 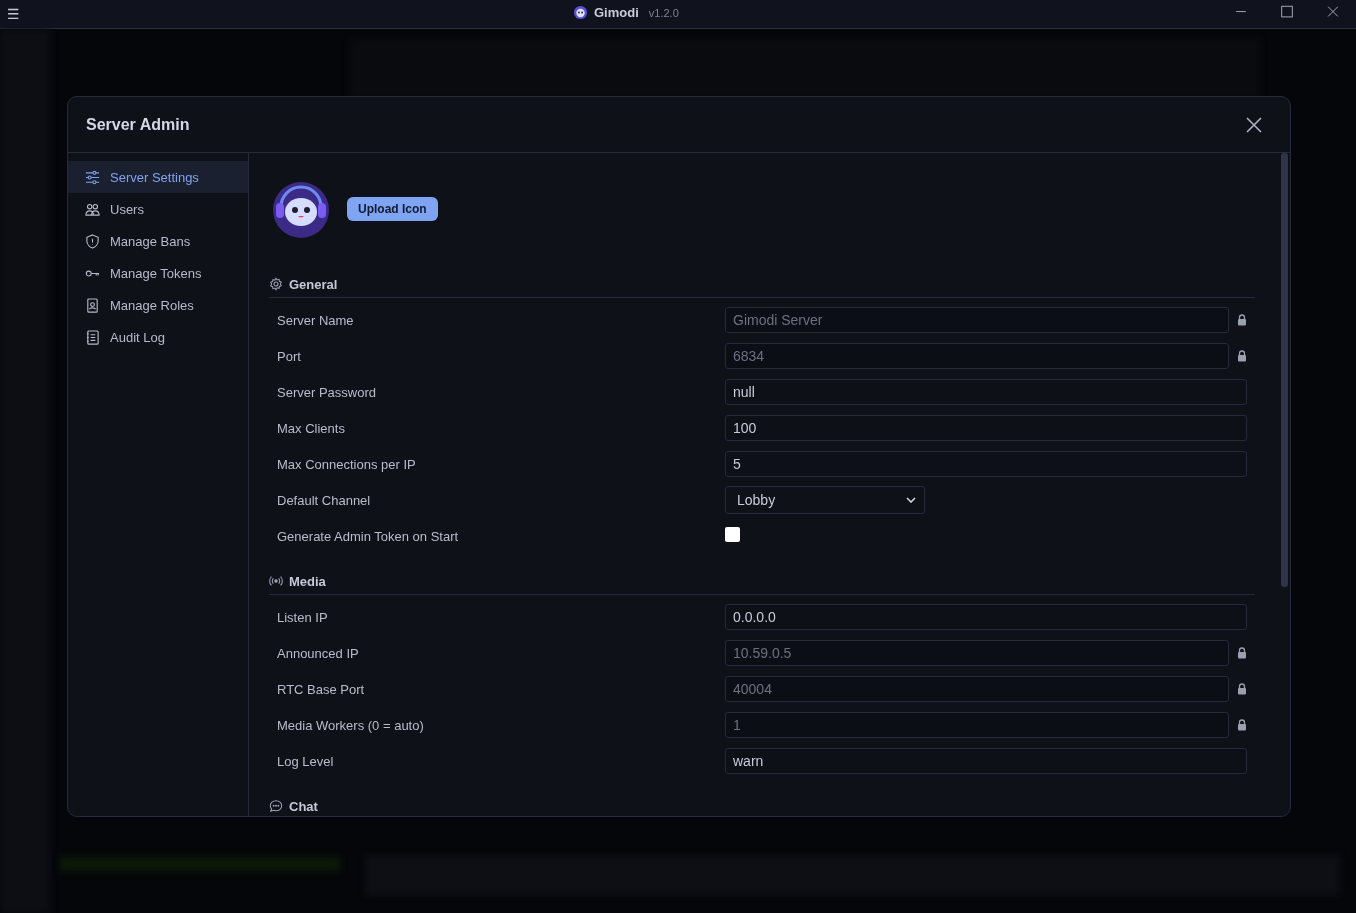 I want to click on app-name: Gimodi, so click(x=616, y=12).